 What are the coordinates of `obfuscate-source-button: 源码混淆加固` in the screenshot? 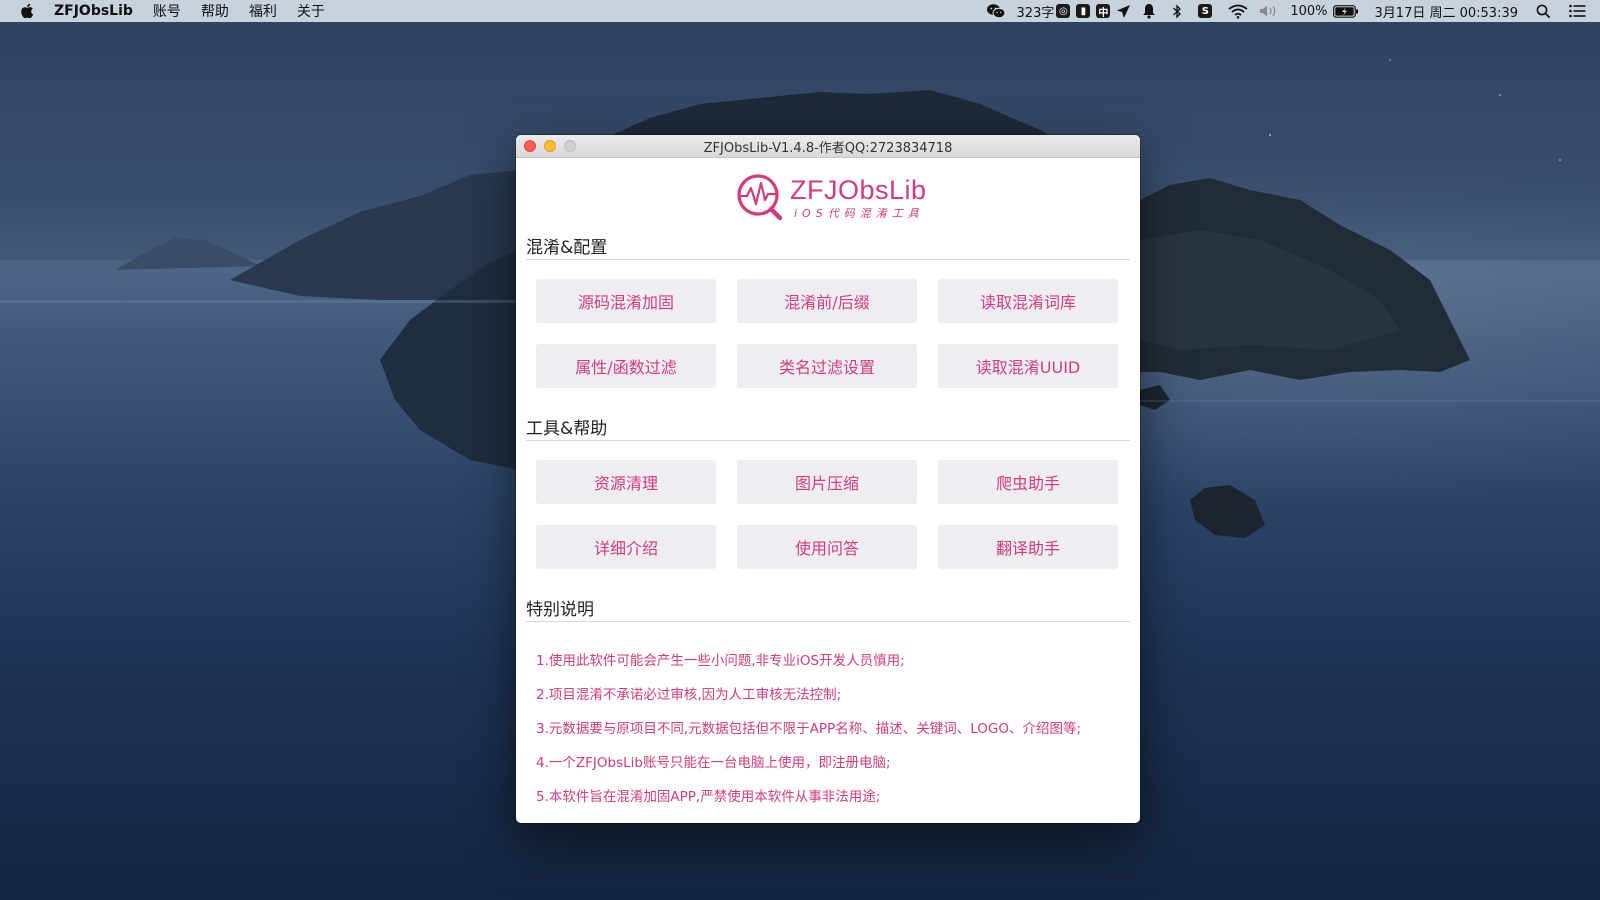 It's located at (626, 301).